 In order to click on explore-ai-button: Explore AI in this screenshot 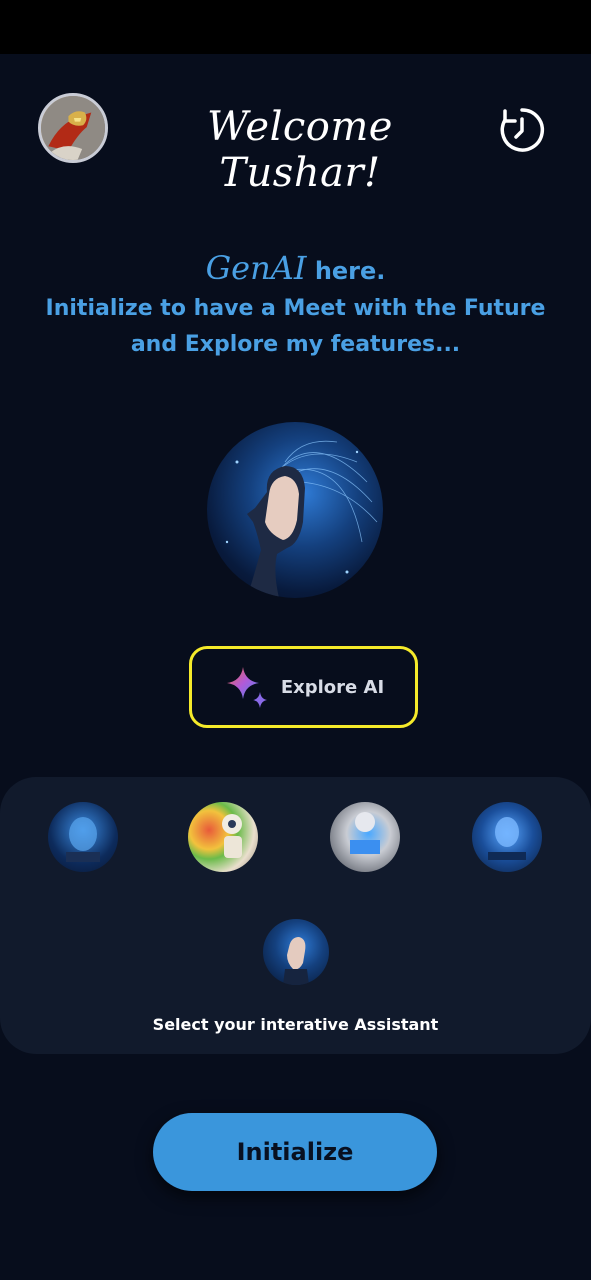, I will do `click(303, 687)`.